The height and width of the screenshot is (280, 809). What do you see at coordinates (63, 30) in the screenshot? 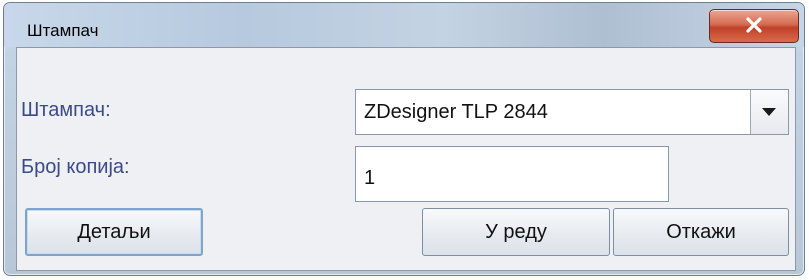
I see `window-title: Штампач` at bounding box center [63, 30].